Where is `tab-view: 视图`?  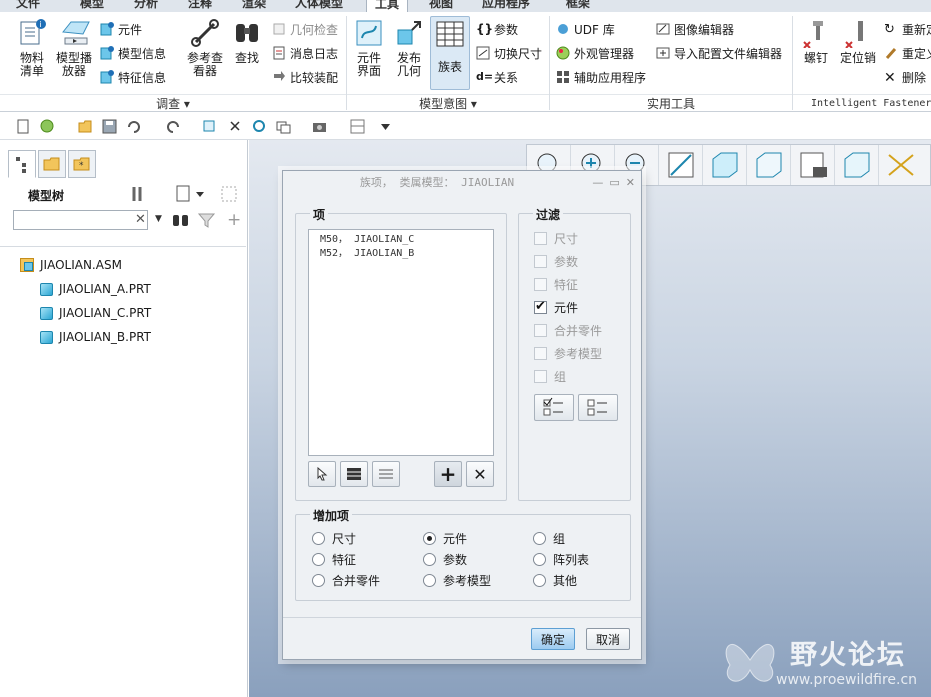
tab-view: 视图 is located at coordinates (441, 6).